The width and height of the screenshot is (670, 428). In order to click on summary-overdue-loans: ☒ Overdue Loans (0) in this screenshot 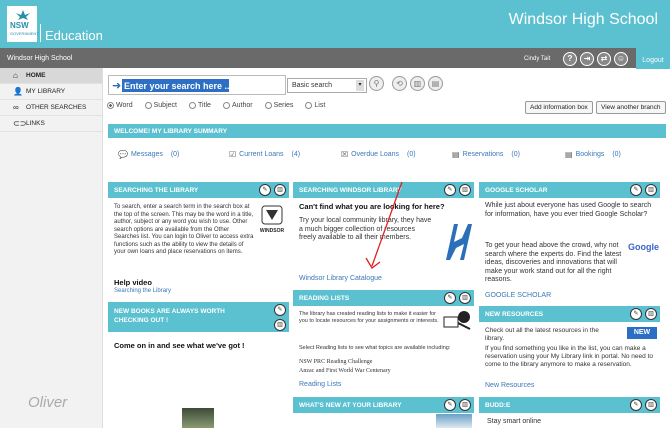, I will do `click(378, 154)`.